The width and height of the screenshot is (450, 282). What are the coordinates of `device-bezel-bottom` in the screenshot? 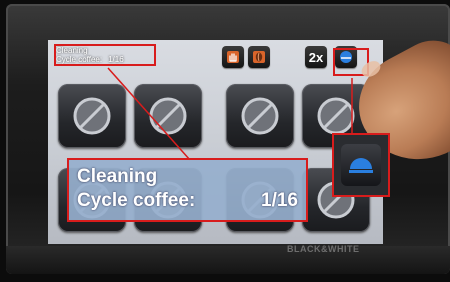 It's located at (228, 260).